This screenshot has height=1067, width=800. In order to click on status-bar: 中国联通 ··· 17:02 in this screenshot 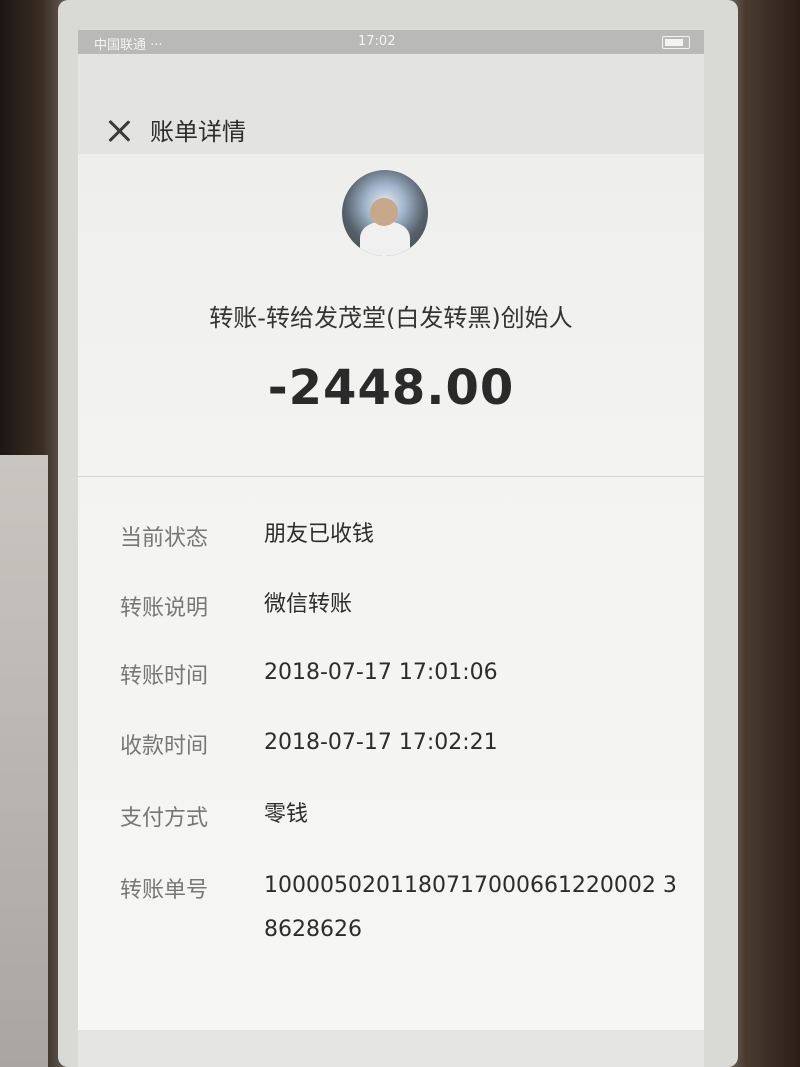, I will do `click(391, 42)`.